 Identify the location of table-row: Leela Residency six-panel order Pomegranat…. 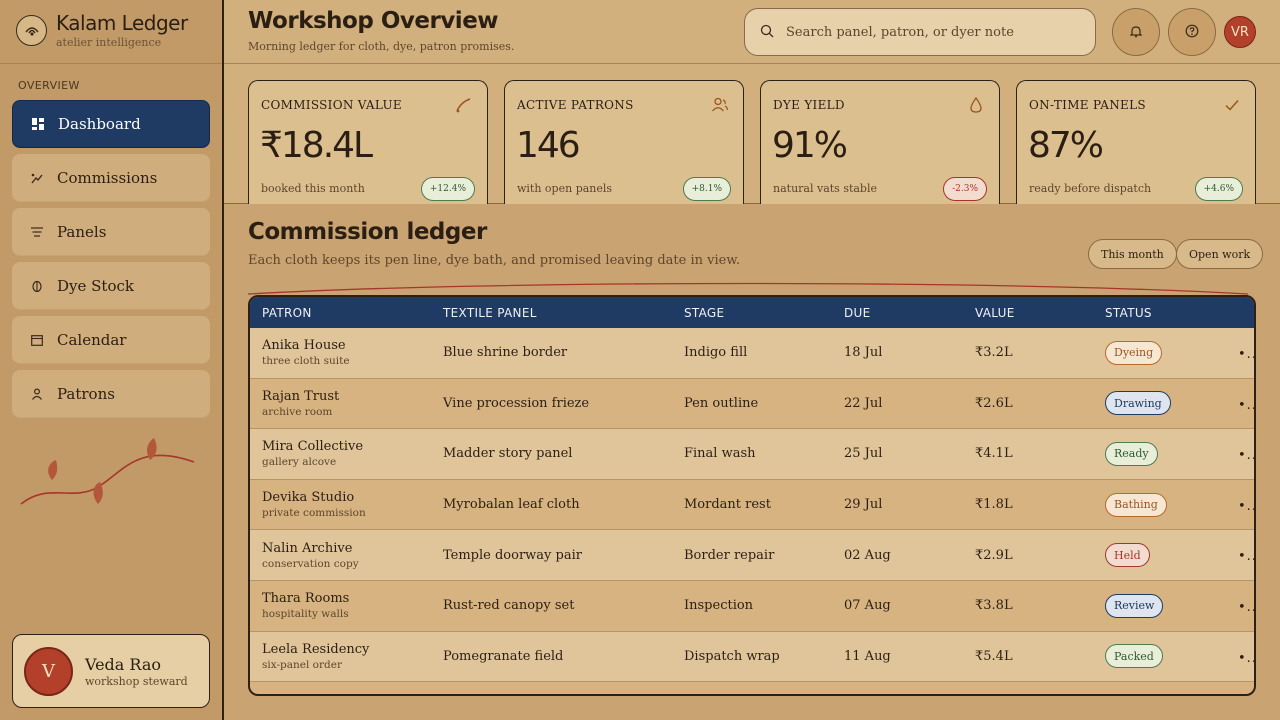
(752, 657).